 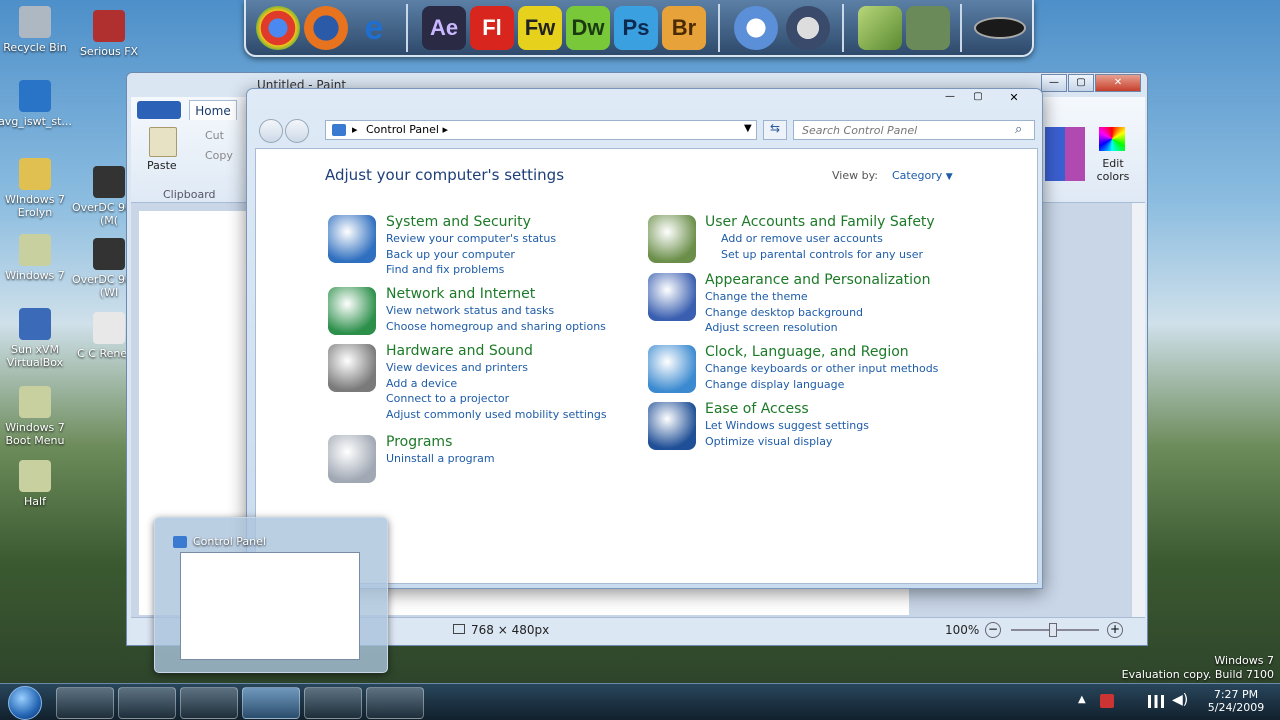 What do you see at coordinates (949, 177) in the screenshot?
I see `chevron-down-icon: ▼` at bounding box center [949, 177].